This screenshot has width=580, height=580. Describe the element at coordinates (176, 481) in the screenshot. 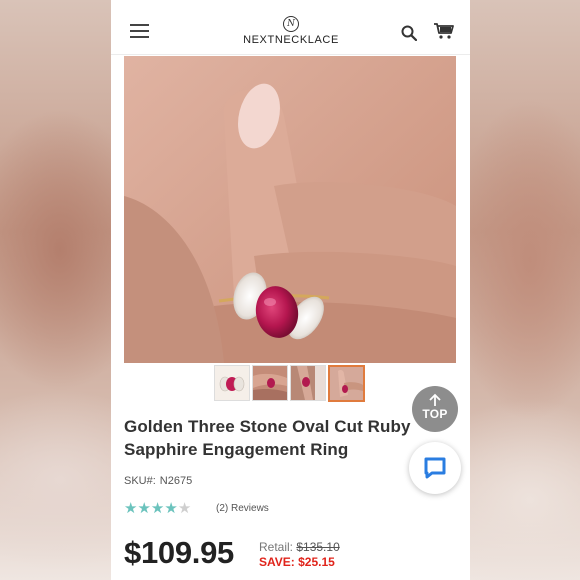

I see `sku-value: N2675` at that location.